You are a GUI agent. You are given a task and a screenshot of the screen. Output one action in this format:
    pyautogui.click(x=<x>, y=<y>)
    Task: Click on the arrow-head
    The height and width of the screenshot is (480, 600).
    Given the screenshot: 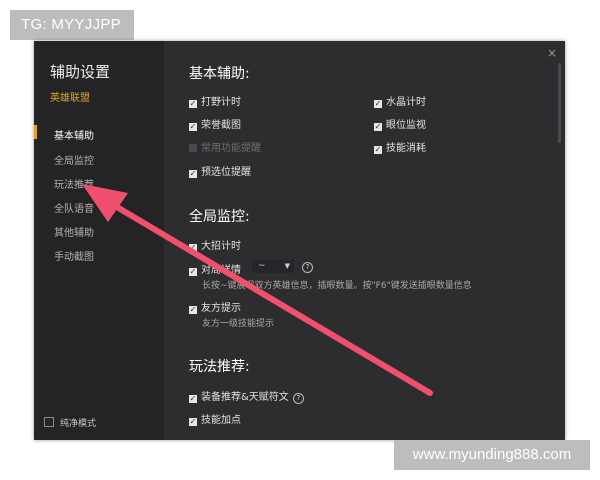 What is the action you would take?
    pyautogui.click(x=105, y=203)
    